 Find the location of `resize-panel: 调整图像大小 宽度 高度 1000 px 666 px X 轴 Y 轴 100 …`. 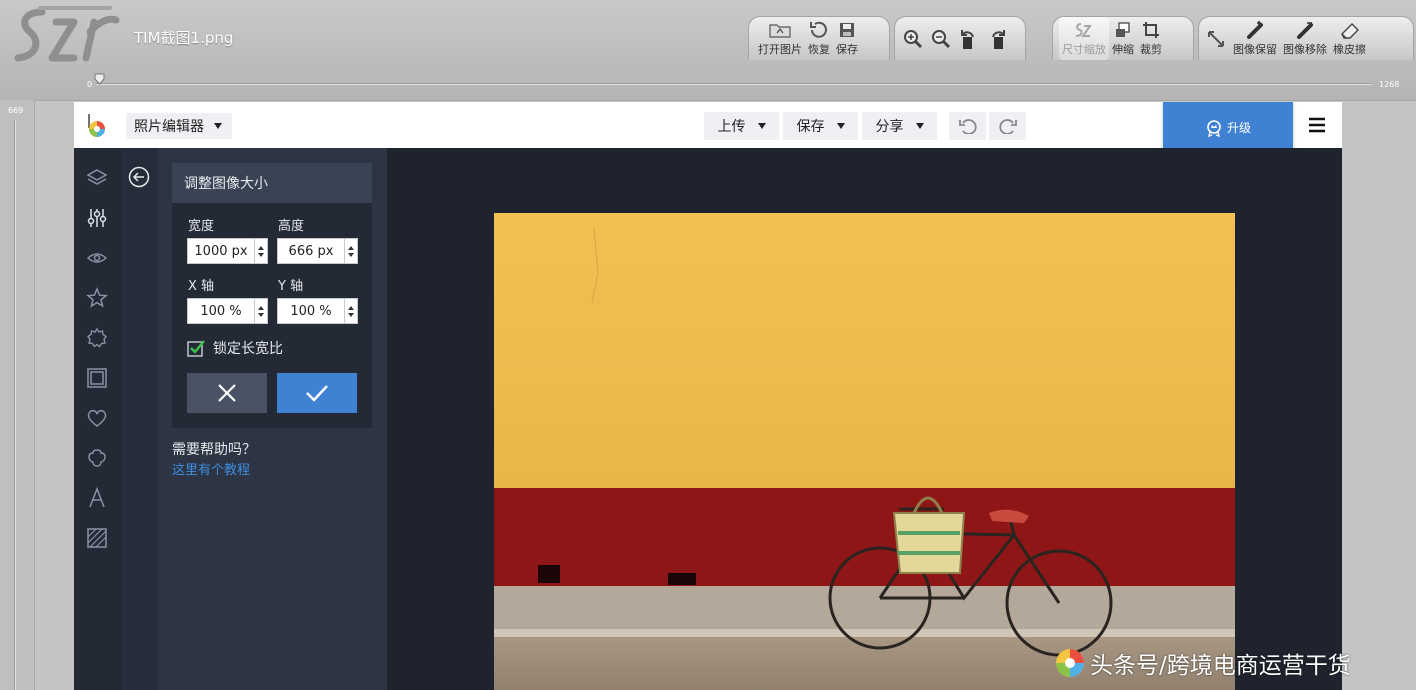

resize-panel: 调整图像大小 宽度 高度 1000 px 666 px X 轴 Y 轴 100 … is located at coordinates (272, 419).